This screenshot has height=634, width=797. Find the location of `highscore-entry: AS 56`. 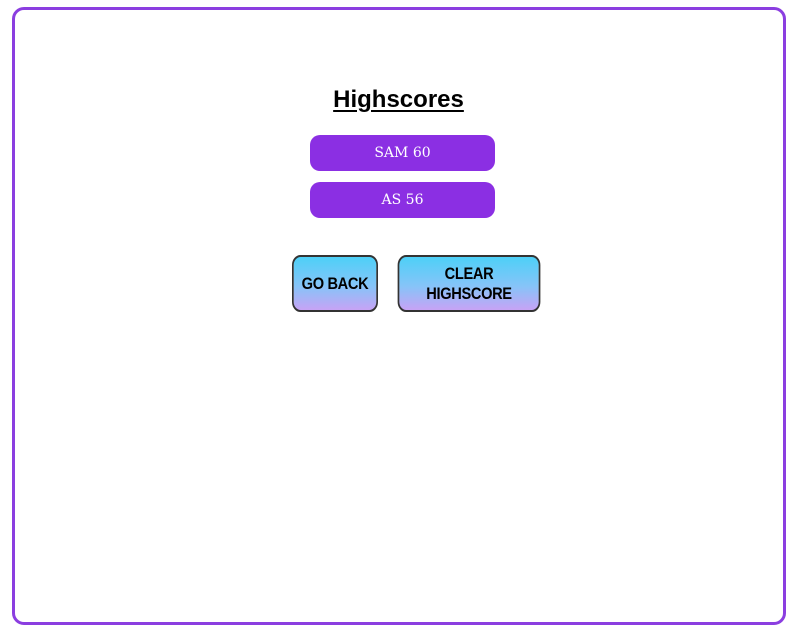

highscore-entry: AS 56 is located at coordinates (402, 200).